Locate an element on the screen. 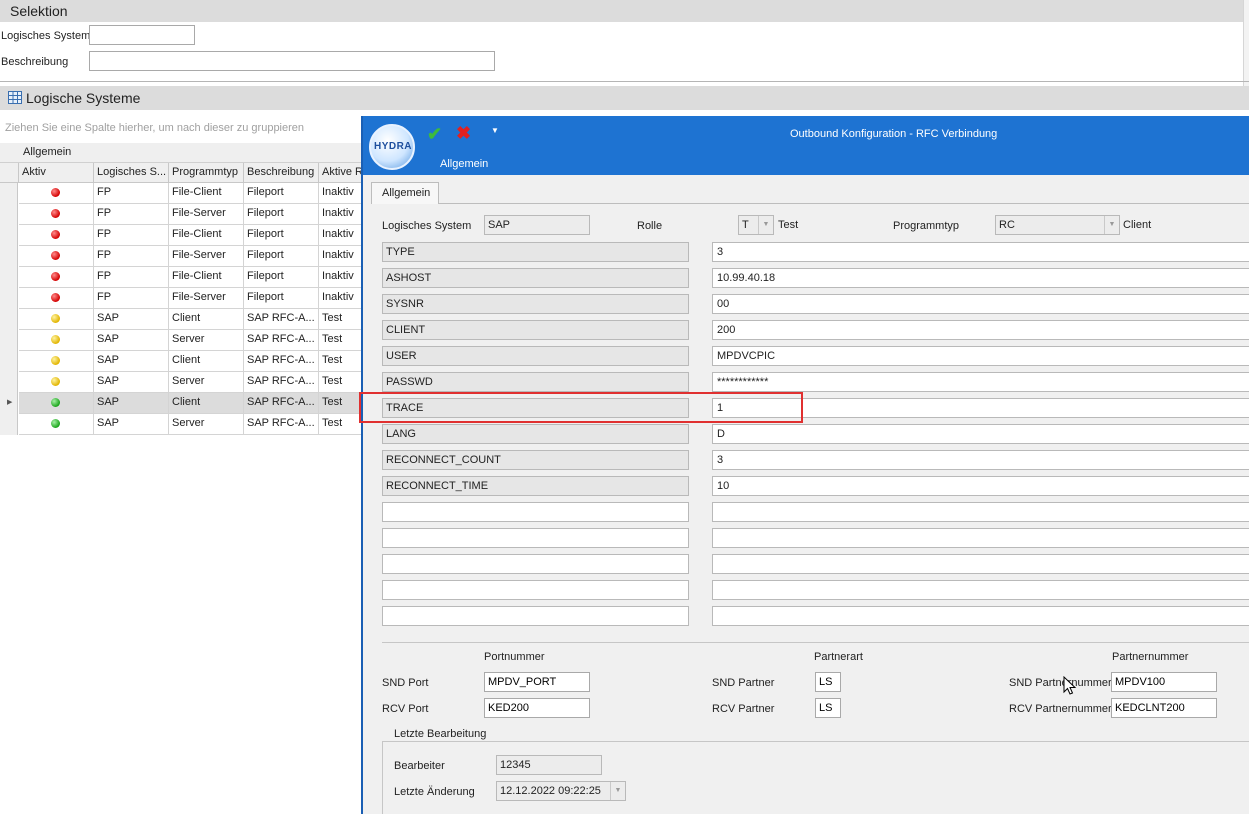 The image size is (1249, 814). param-name-field: USER is located at coordinates (535, 356).